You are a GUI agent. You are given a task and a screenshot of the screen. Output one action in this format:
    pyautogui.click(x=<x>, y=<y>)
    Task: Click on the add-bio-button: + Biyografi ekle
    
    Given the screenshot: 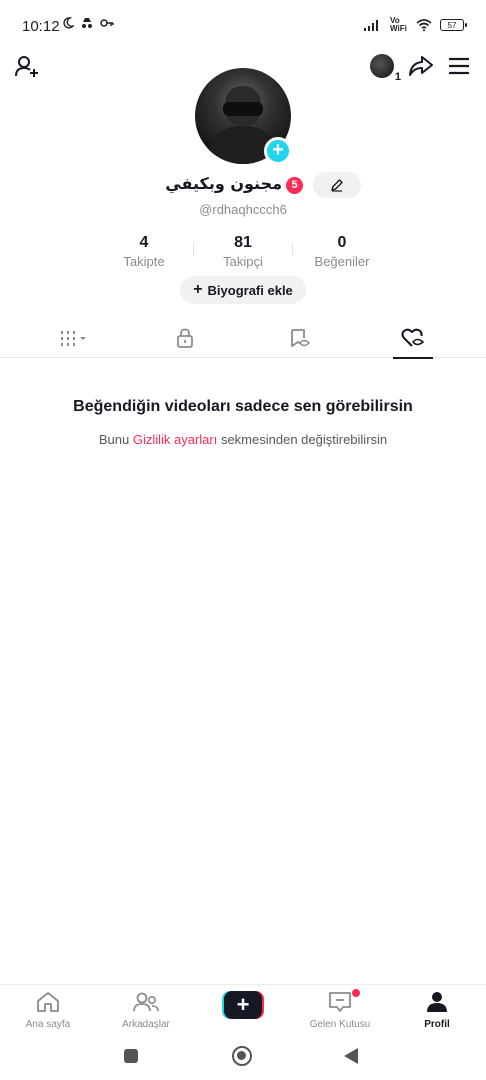 What is the action you would take?
    pyautogui.click(x=243, y=290)
    